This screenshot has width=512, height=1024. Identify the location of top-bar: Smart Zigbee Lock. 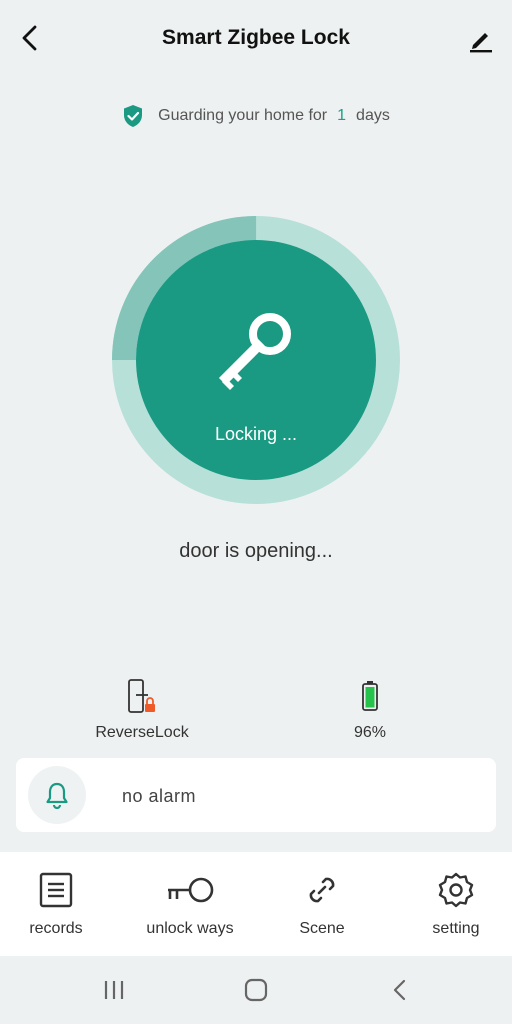
(256, 40).